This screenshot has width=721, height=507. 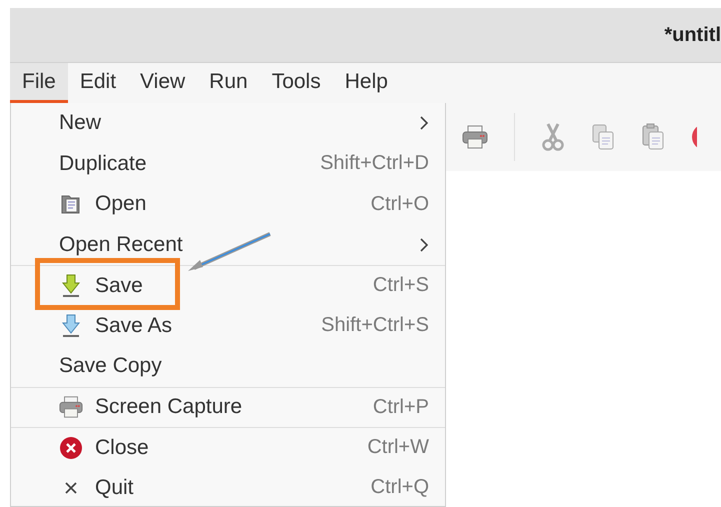 I want to click on menu-item: Quit Ctrl+Q, so click(x=228, y=487).